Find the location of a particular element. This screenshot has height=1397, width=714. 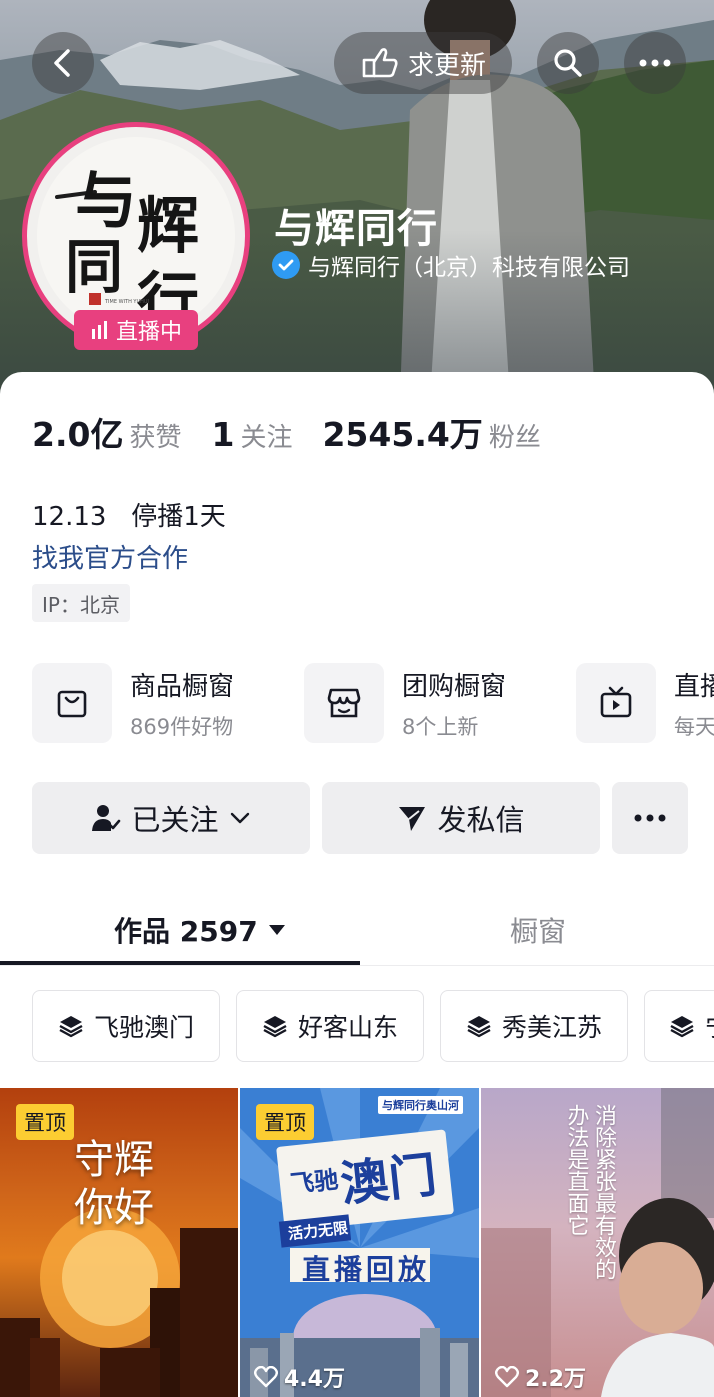

user-check-icon is located at coordinates (106, 818).